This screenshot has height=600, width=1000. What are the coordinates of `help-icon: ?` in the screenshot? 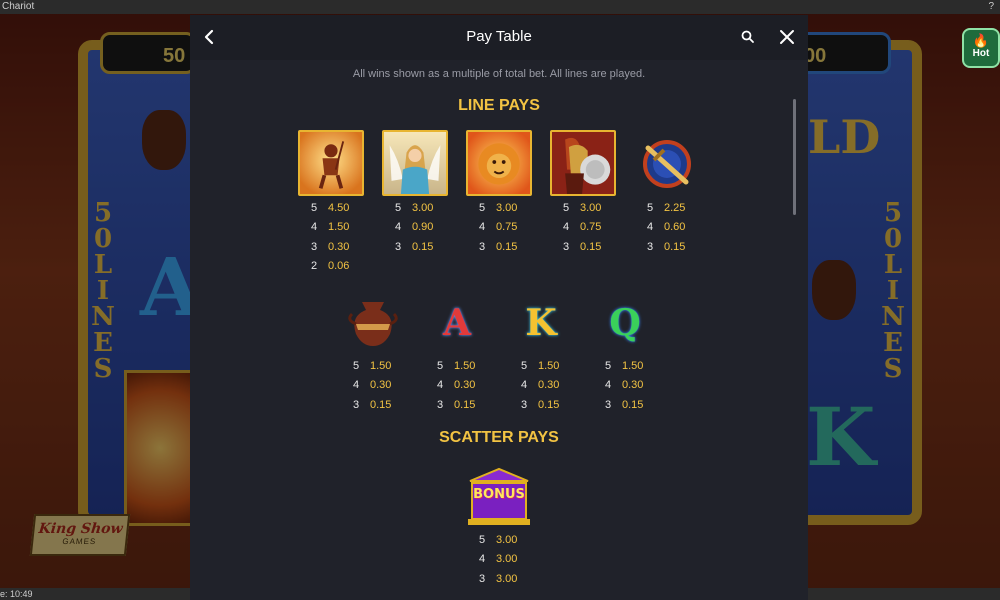 It's located at (991, 7).